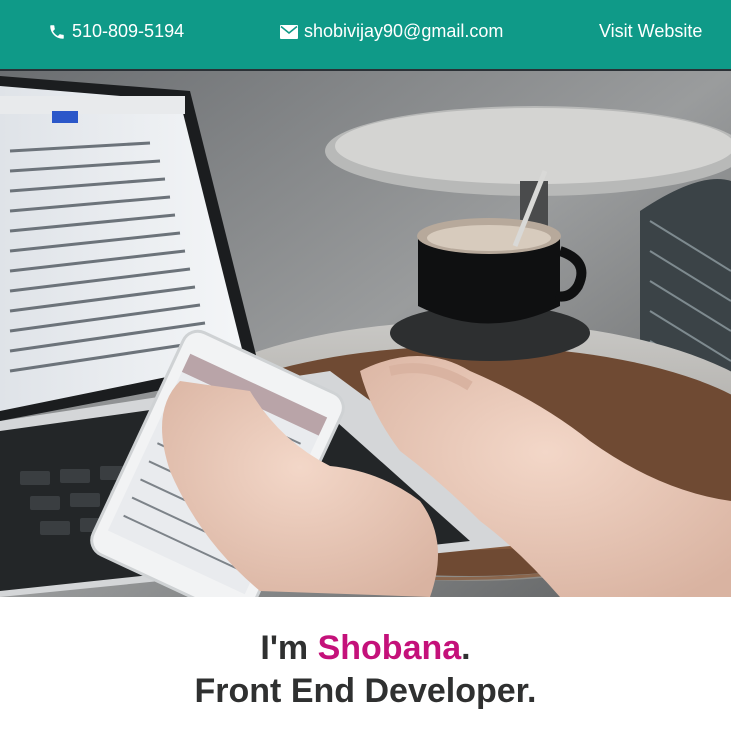  What do you see at coordinates (128, 31) in the screenshot?
I see `phone-number: 510-809-5194` at bounding box center [128, 31].